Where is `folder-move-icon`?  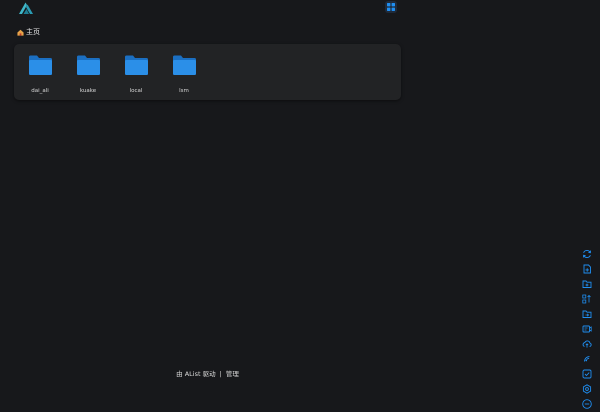 folder-move-icon is located at coordinates (587, 314).